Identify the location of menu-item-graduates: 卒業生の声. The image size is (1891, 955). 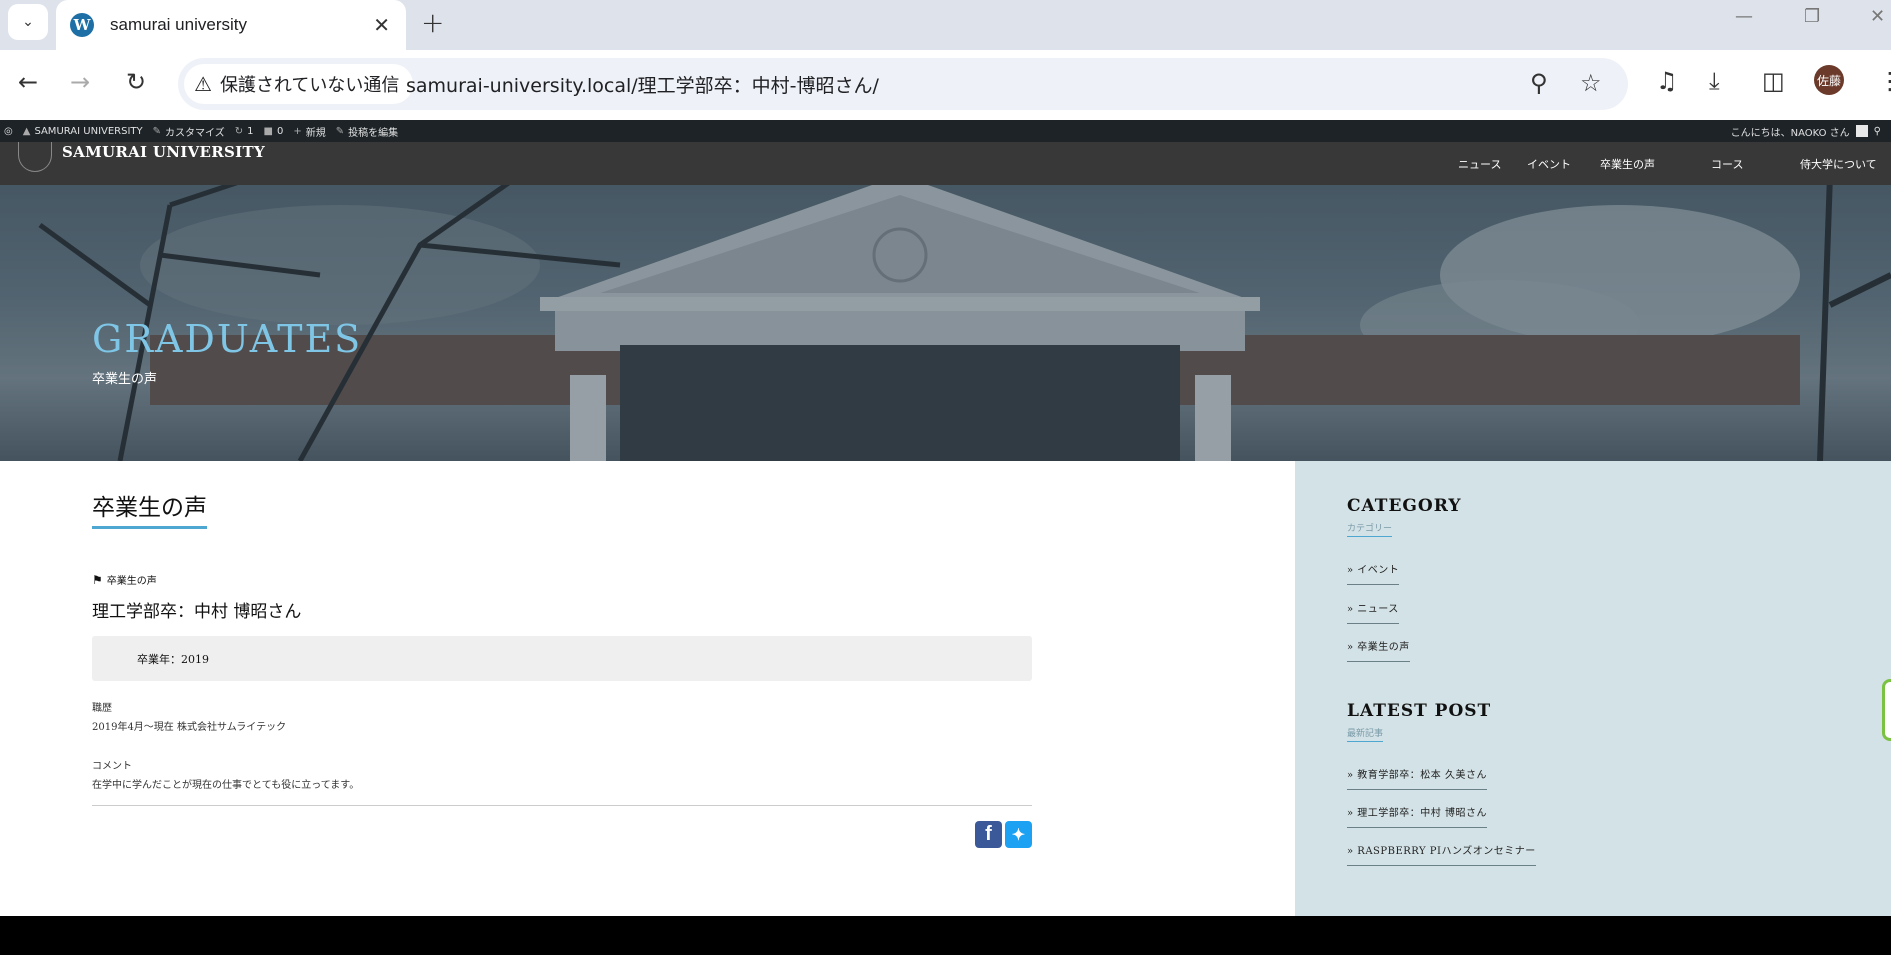
(1627, 164).